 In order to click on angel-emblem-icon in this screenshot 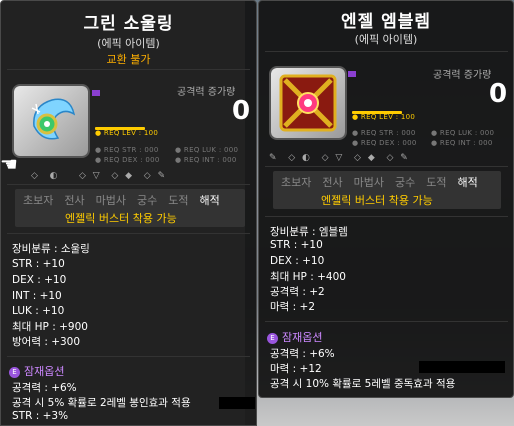, I will do `click(308, 103)`.